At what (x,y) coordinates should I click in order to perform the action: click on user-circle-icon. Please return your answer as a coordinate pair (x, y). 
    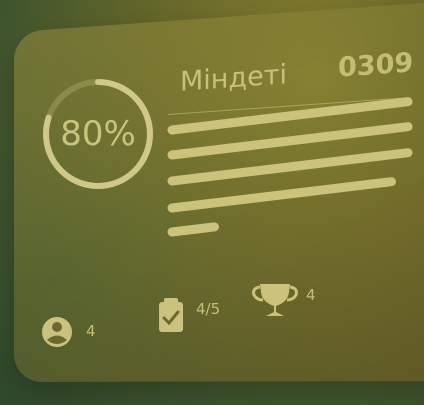
    Looking at the image, I should click on (57, 332).